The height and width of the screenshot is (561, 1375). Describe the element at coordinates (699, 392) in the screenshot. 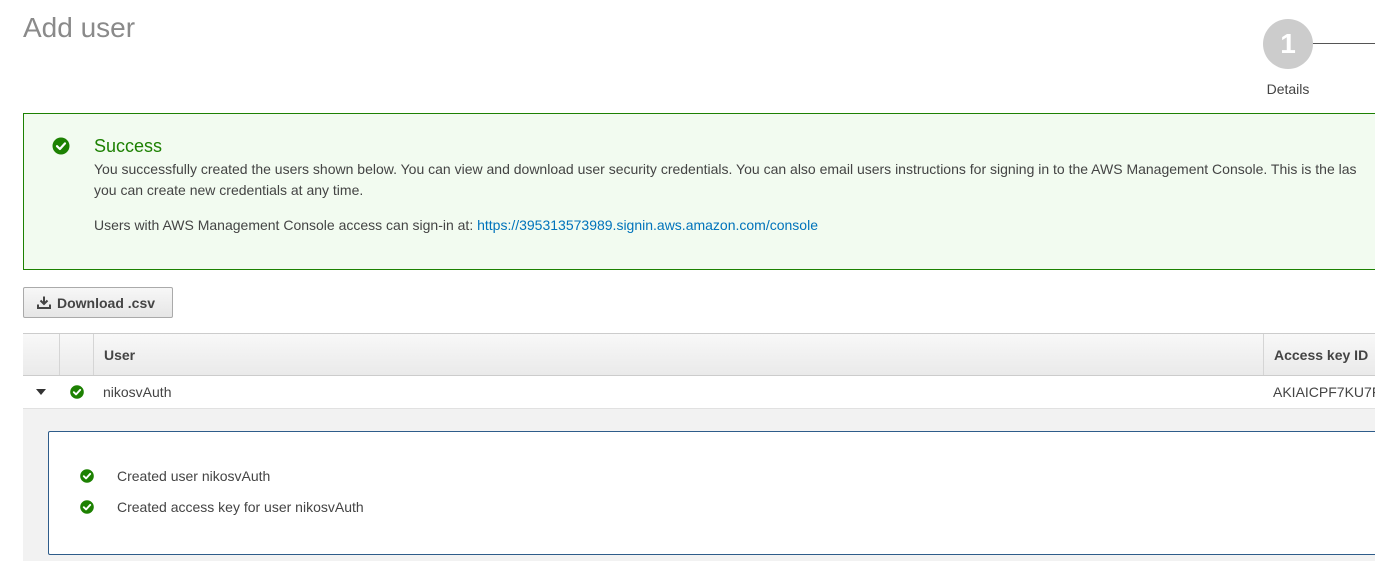

I see `table-row: nikosvAuth AKIAICPF7KU7F` at that location.